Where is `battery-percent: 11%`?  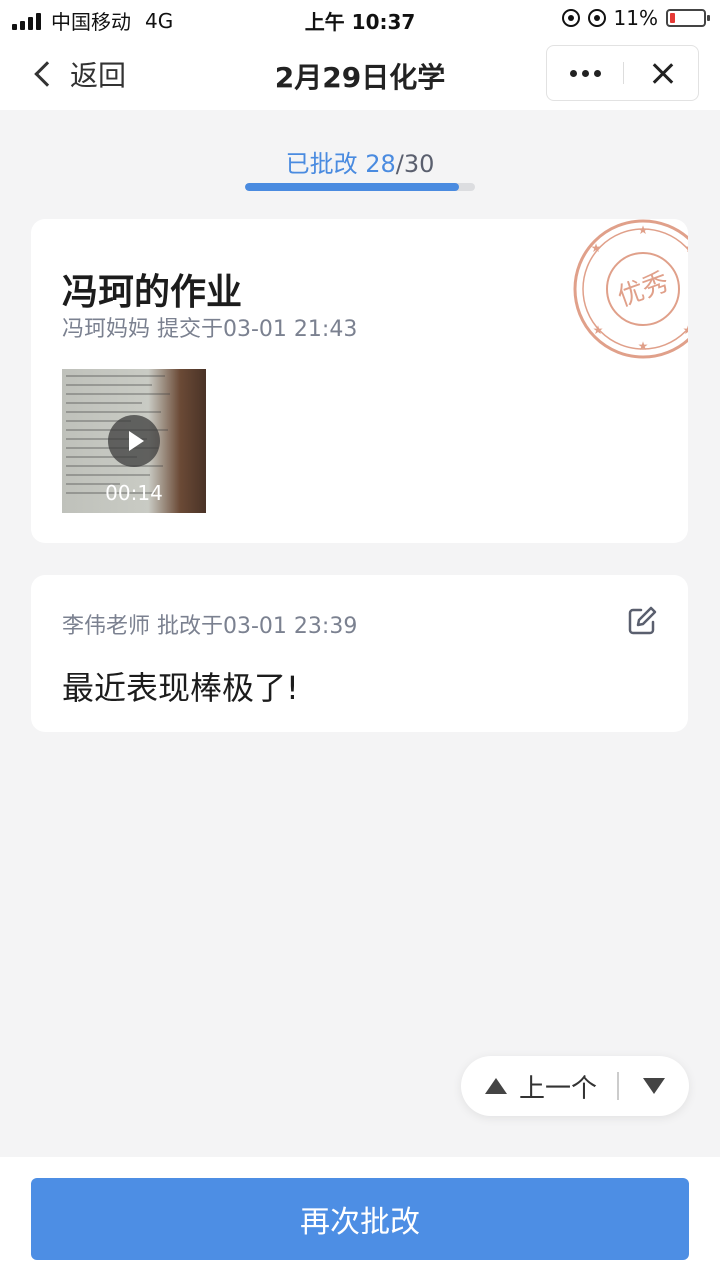
battery-percent: 11% is located at coordinates (635, 18).